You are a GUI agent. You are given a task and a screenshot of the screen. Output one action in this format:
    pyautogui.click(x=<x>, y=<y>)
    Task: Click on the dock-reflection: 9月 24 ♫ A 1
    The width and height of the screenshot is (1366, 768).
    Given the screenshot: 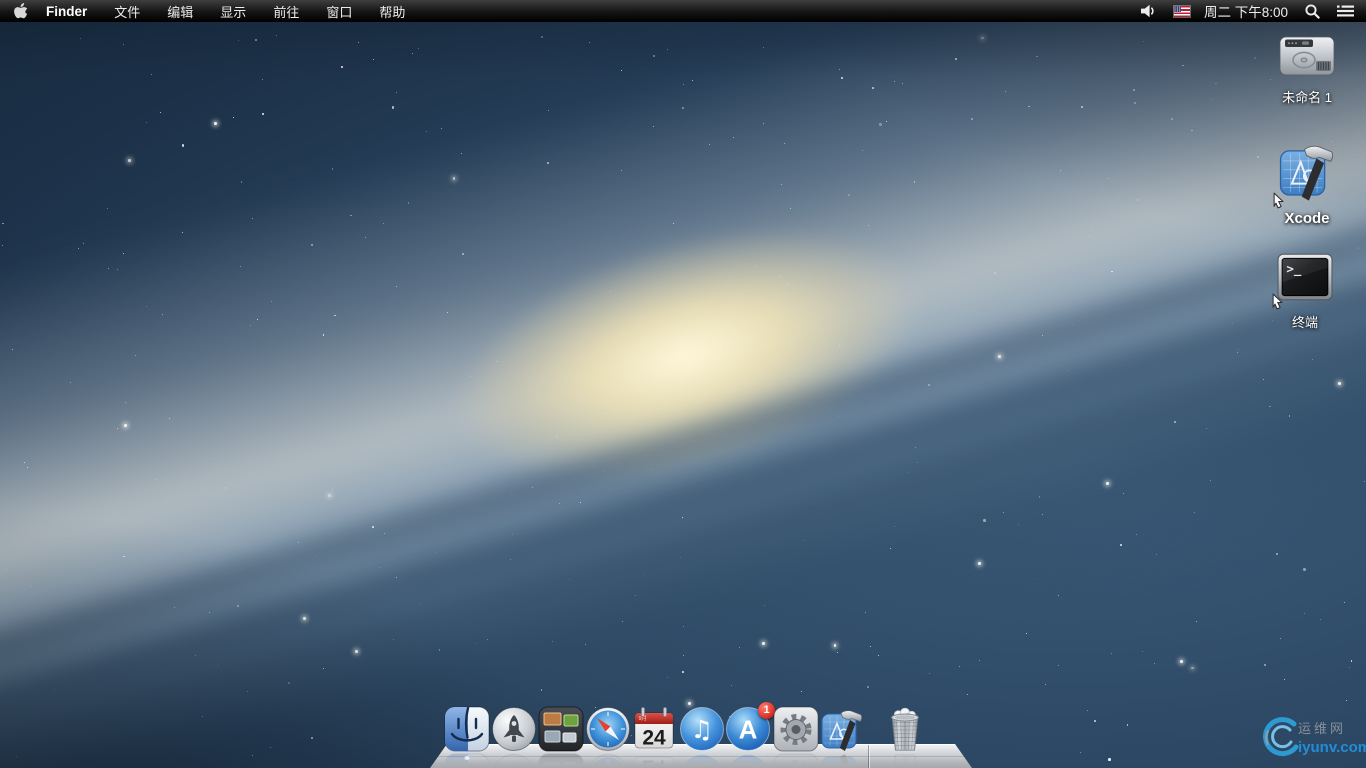 What is the action you would take?
    pyautogui.click(x=683, y=759)
    